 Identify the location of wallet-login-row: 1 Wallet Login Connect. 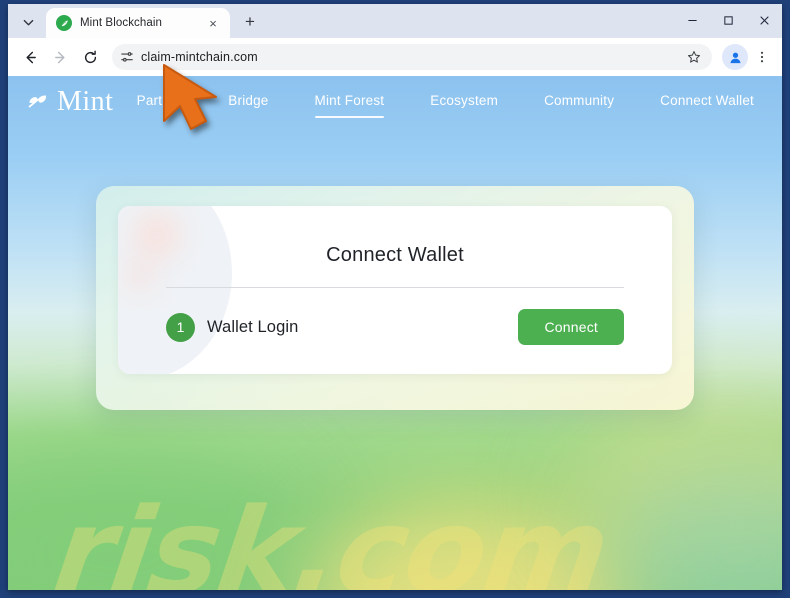
(395, 327).